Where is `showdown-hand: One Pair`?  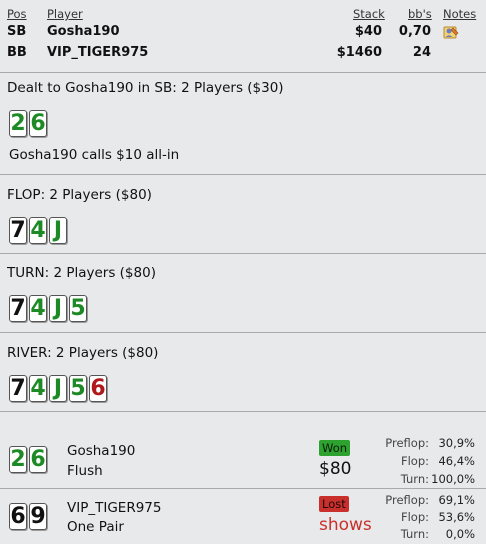 showdown-hand: One Pair is located at coordinates (95, 527).